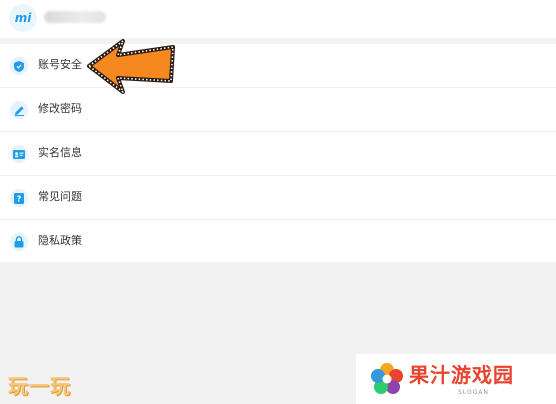  Describe the element at coordinates (60, 196) in the screenshot. I see `menu-item-label: 常见问题` at that location.